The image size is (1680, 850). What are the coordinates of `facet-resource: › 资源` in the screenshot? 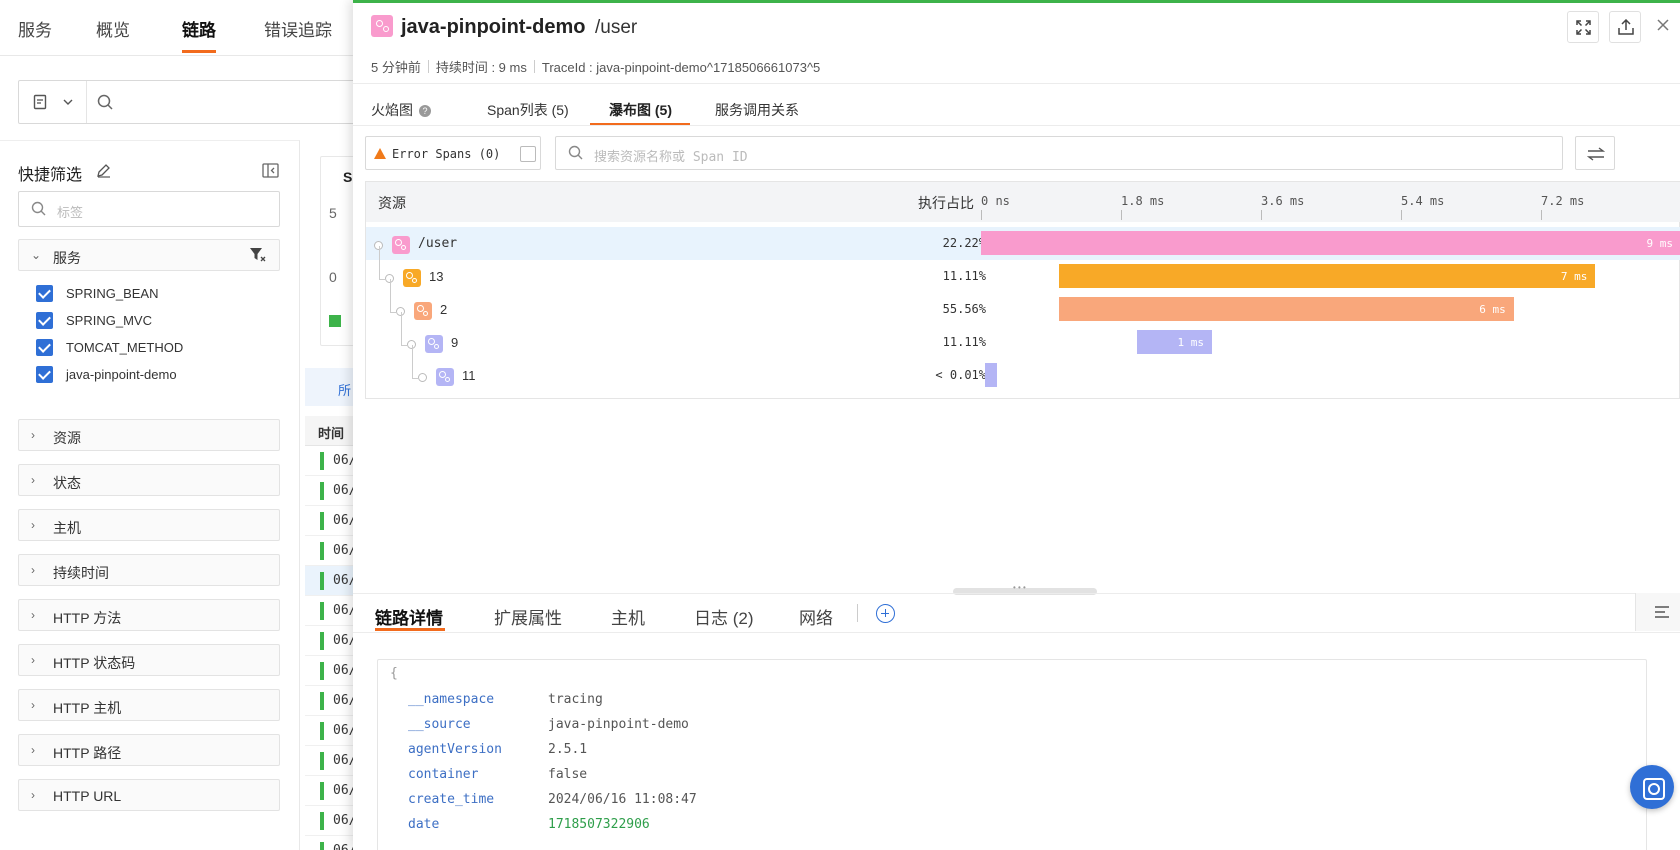 It's located at (149, 435).